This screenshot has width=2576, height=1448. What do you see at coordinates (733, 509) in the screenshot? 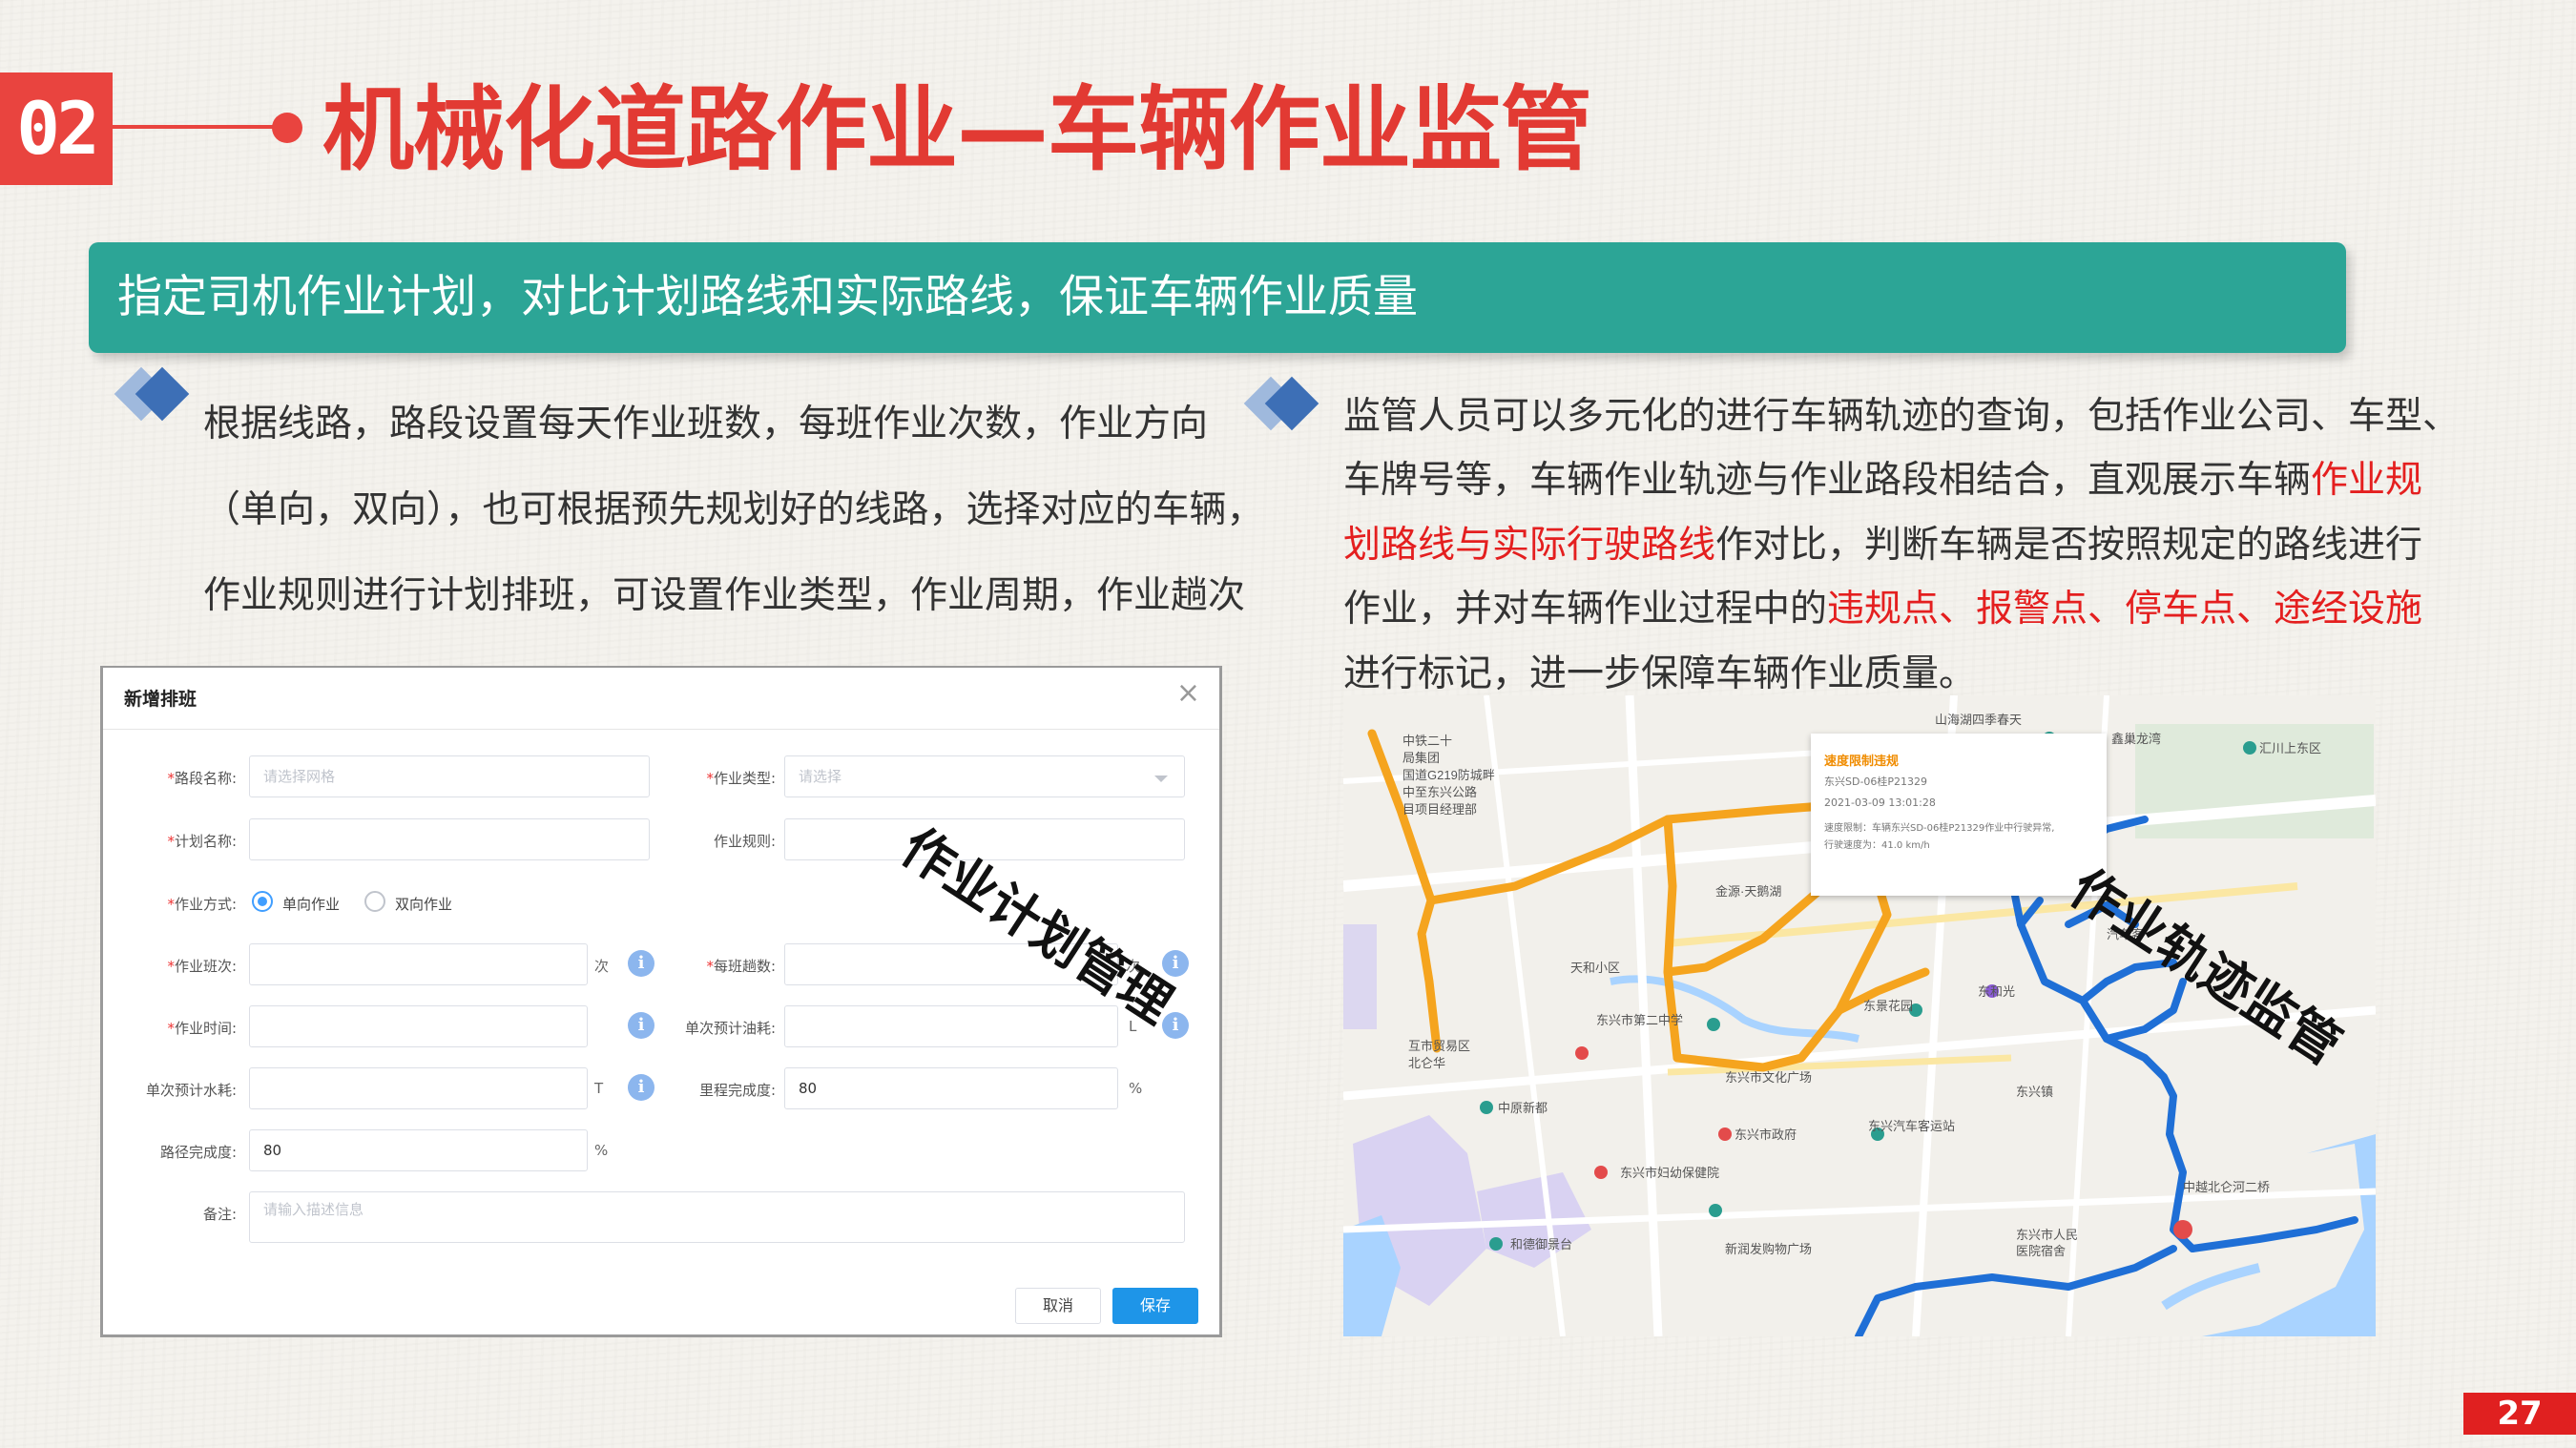
I see `left-paragraph-line-2: （单向，双向），也可根据预先规划好的线路，选择对应的车辆，` at bounding box center [733, 509].